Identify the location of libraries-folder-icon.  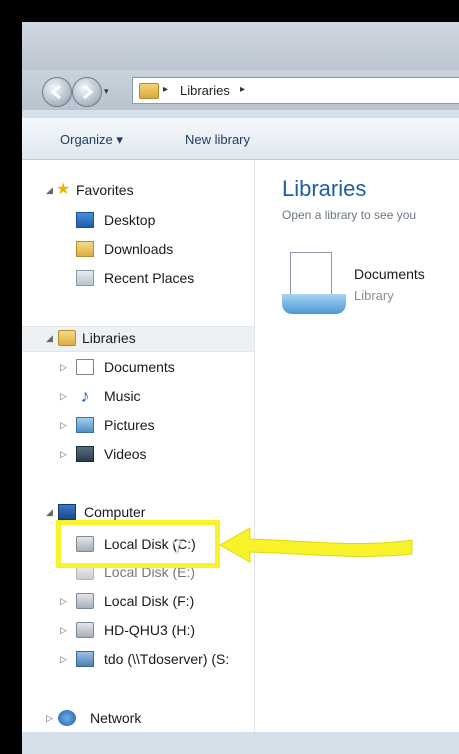
(149, 91).